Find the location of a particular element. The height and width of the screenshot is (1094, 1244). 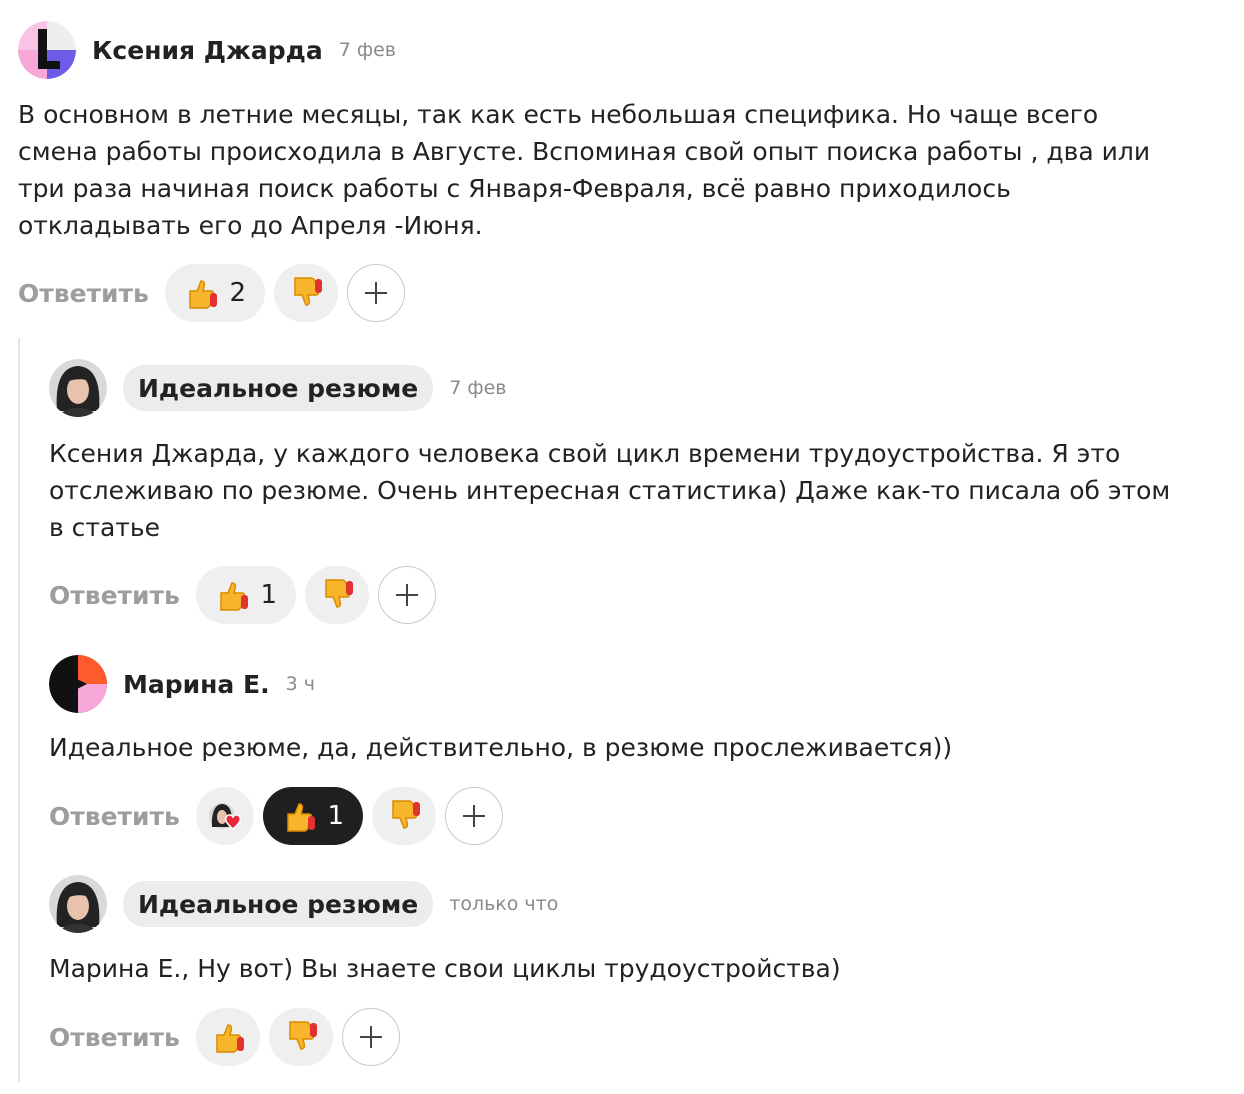

like-button: 1 is located at coordinates (245, 595).